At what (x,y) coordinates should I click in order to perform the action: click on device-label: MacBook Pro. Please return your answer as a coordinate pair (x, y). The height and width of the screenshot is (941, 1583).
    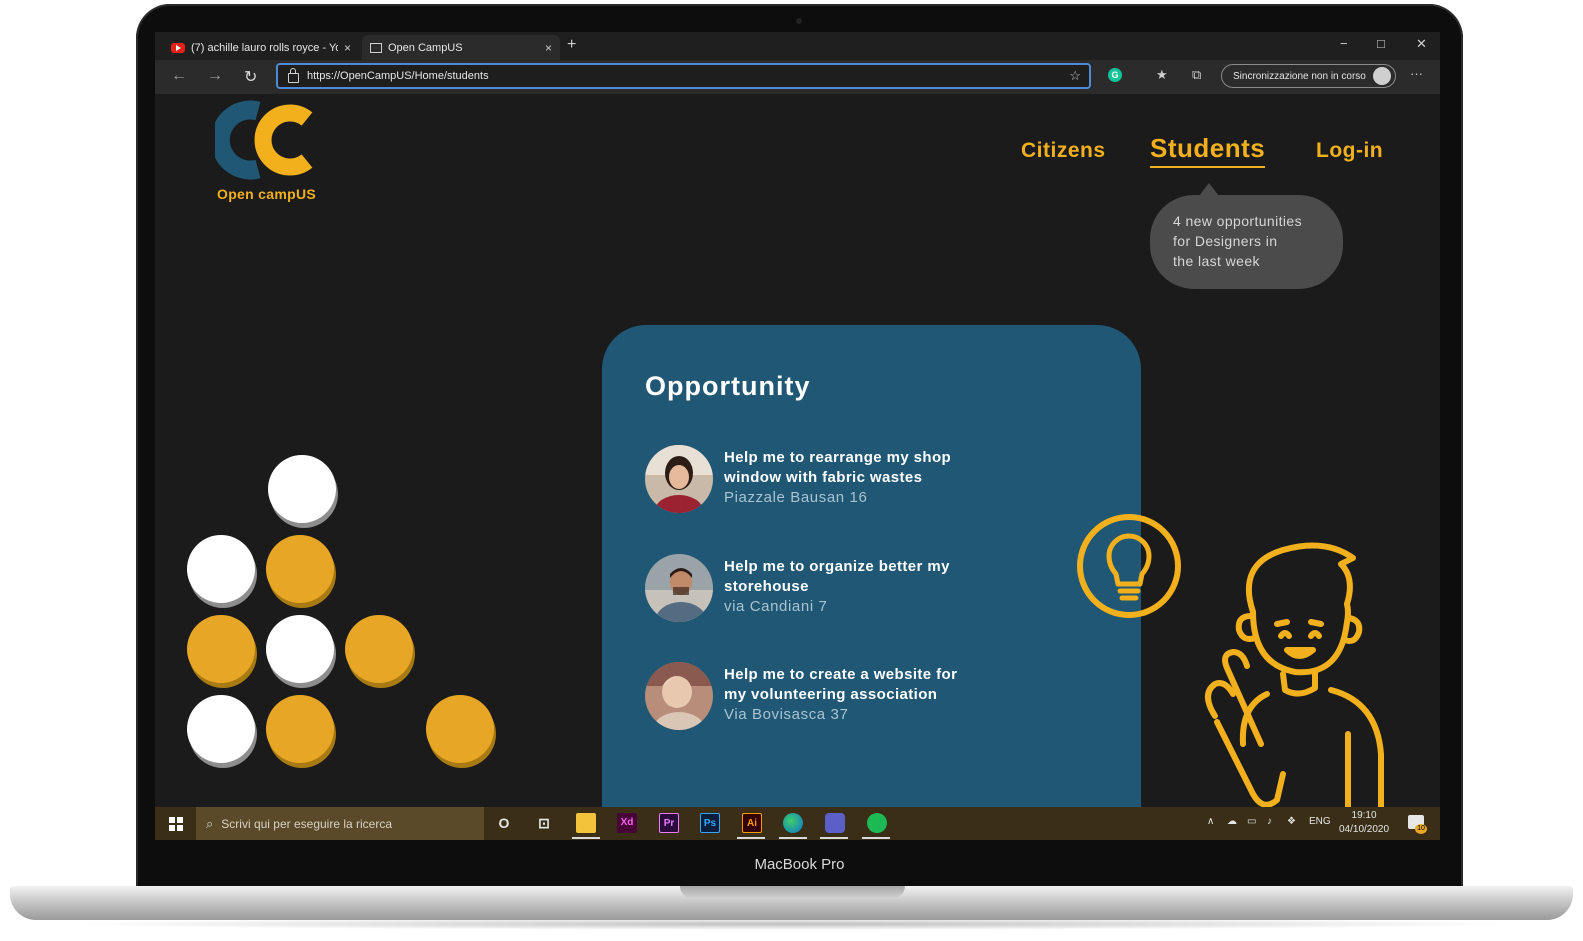
    Looking at the image, I should click on (799, 864).